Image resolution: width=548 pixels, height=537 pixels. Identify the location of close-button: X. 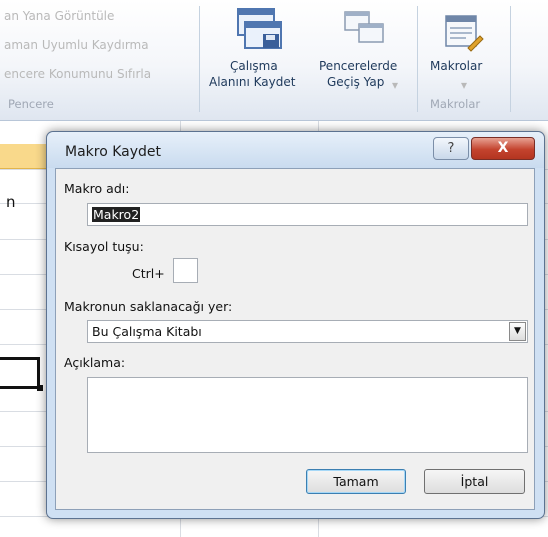
(503, 148).